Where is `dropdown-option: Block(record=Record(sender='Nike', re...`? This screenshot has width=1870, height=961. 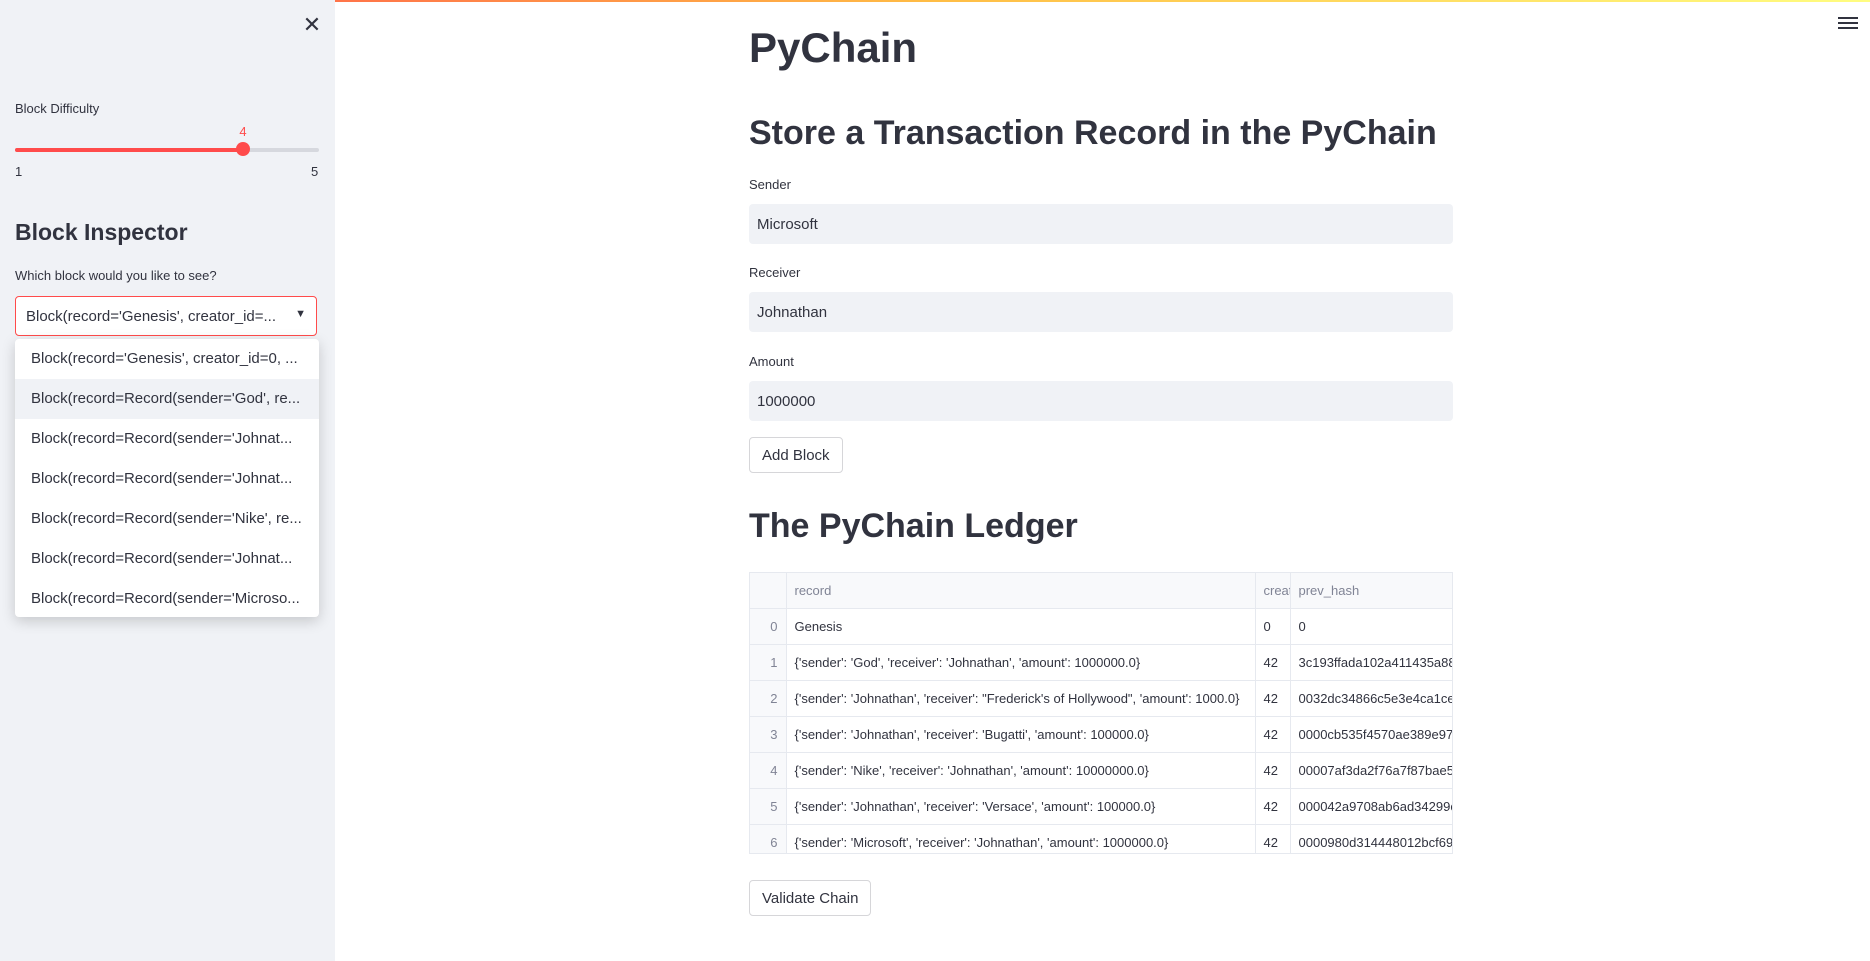 dropdown-option: Block(record=Record(sender='Nike', re... is located at coordinates (167, 519).